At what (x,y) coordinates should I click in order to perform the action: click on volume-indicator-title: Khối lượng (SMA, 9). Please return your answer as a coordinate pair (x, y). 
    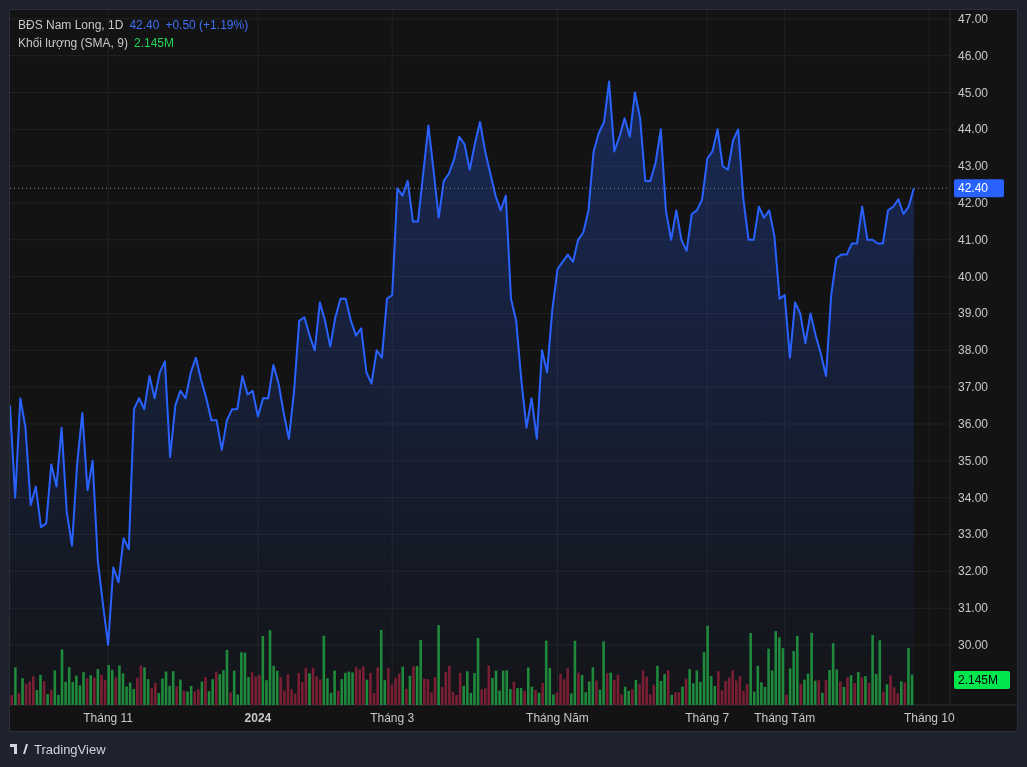
    Looking at the image, I should click on (73, 43).